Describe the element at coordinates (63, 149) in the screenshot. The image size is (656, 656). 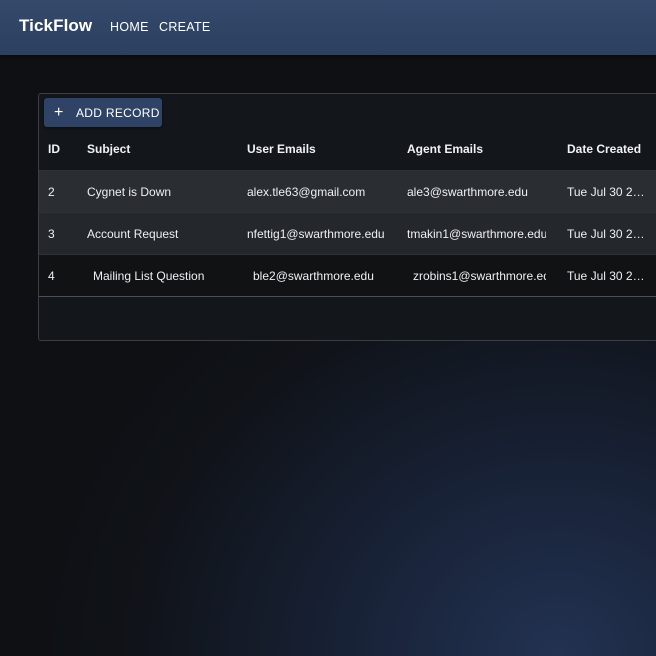
I see `column-header-id: ID` at that location.